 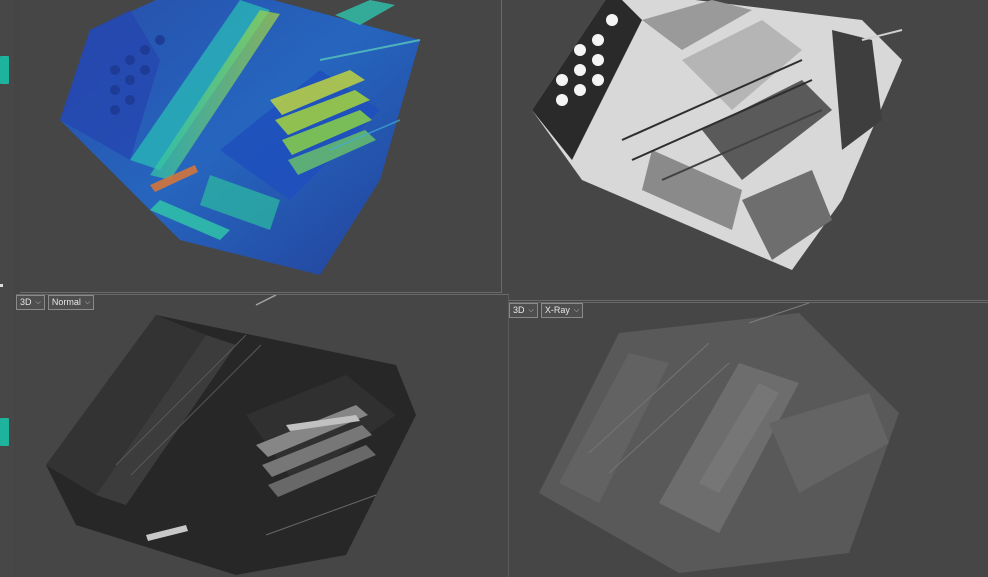 What do you see at coordinates (7, 288) in the screenshot?
I see `left-side-panel` at bounding box center [7, 288].